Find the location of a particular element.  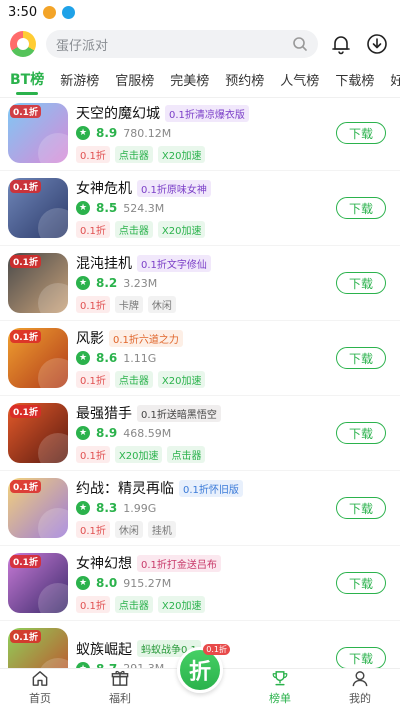

game-tag: 挂机 is located at coordinates (161, 529).